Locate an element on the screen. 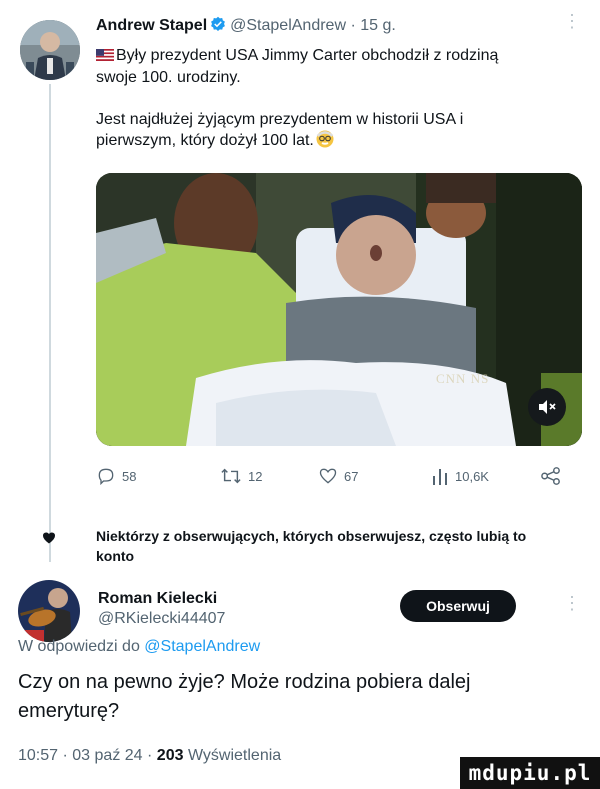 The height and width of the screenshot is (789, 600). author-name: Andrew Stapel is located at coordinates (151, 25).